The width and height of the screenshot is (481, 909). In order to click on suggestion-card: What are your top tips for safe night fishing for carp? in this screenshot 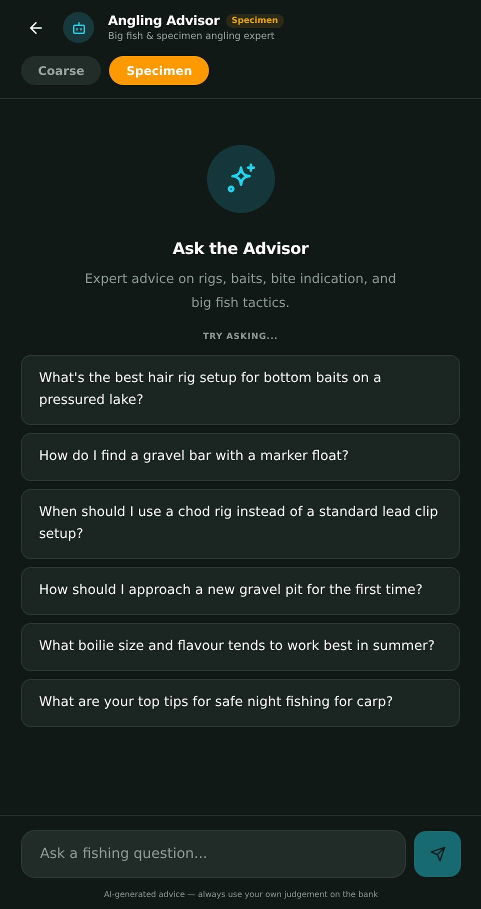, I will do `click(240, 703)`.